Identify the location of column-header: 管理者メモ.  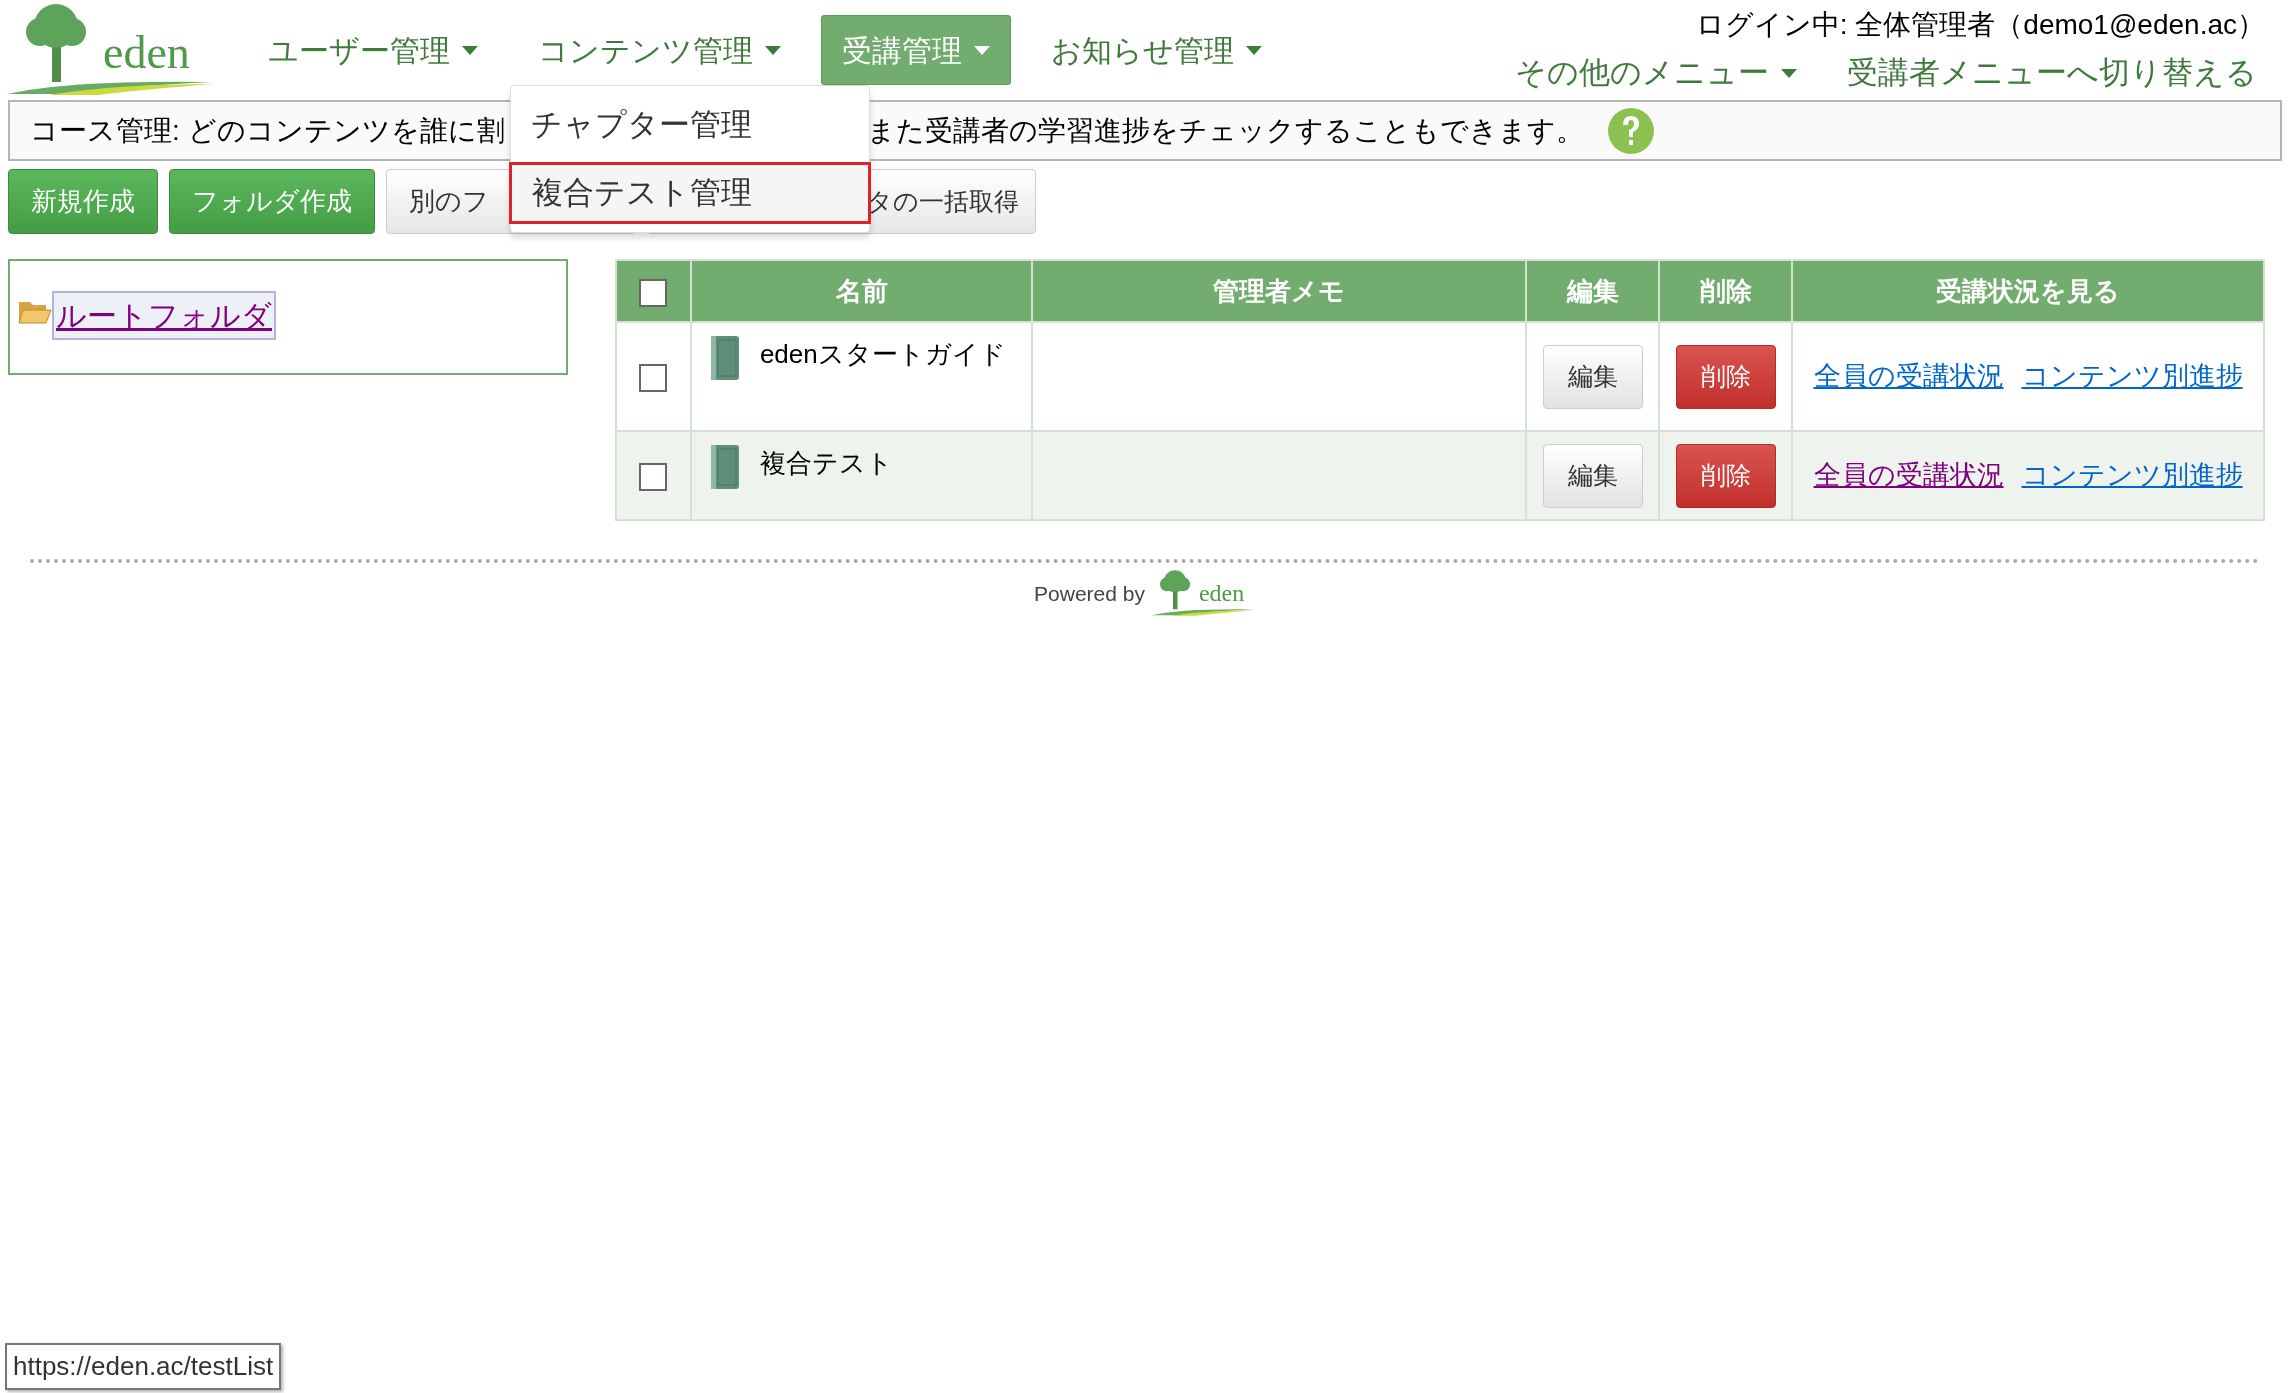
(1279, 290).